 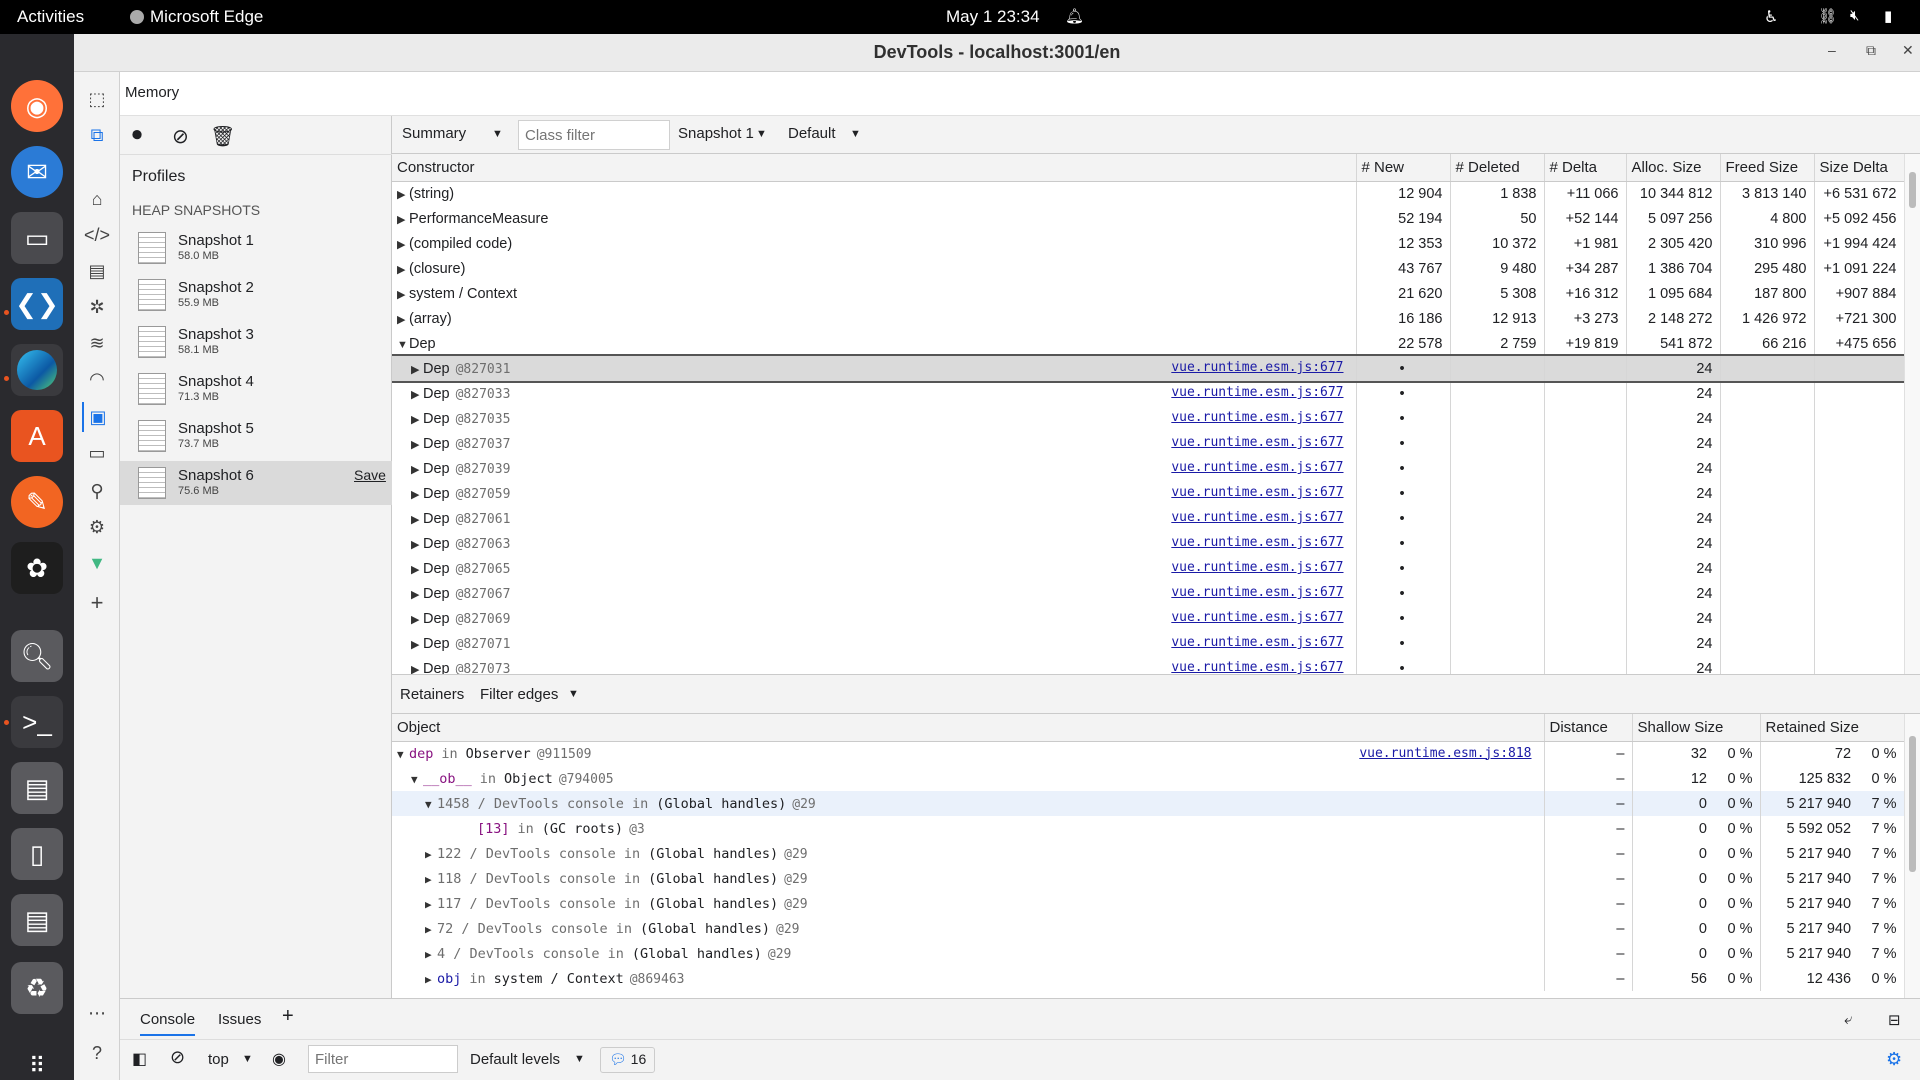 What do you see at coordinates (1148, 443) in the screenshot?
I see `instance-row: ▶ Dep @827037 vue.runtime.esm.js:677 • 24` at bounding box center [1148, 443].